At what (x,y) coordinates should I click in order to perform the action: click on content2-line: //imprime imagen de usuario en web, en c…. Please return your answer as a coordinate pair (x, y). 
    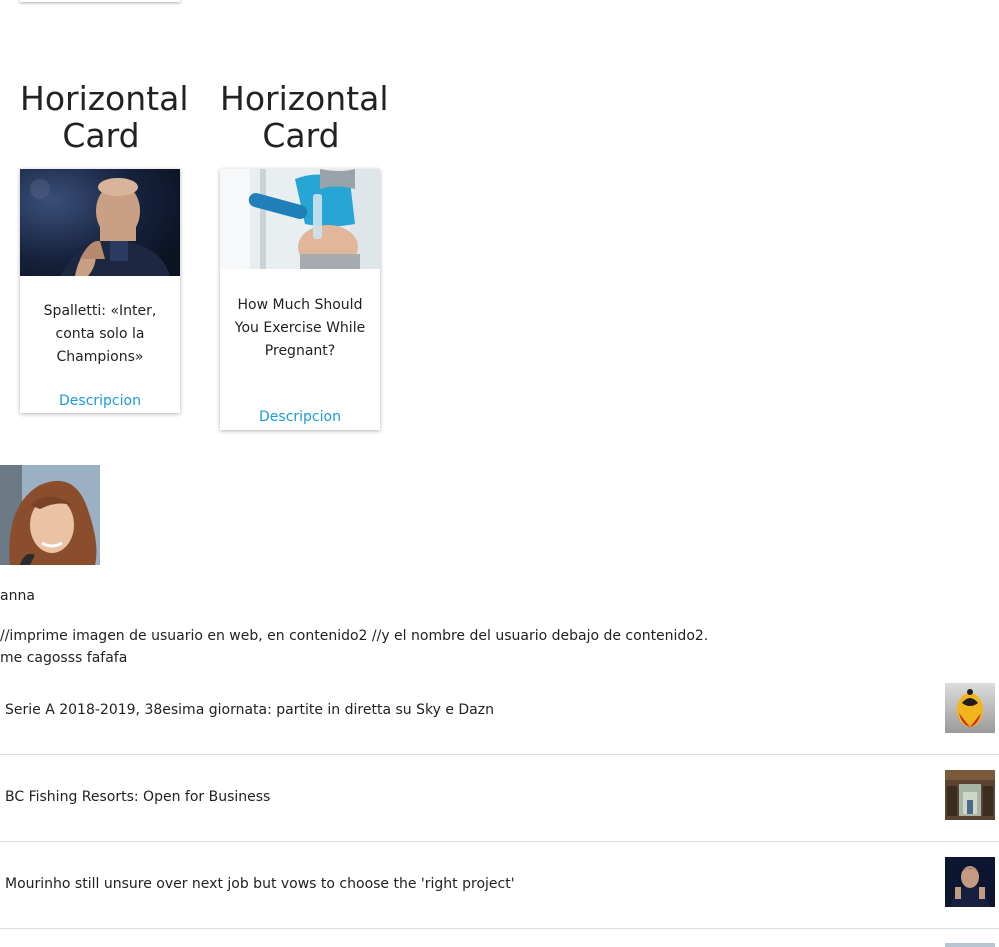
    Looking at the image, I should click on (354, 636).